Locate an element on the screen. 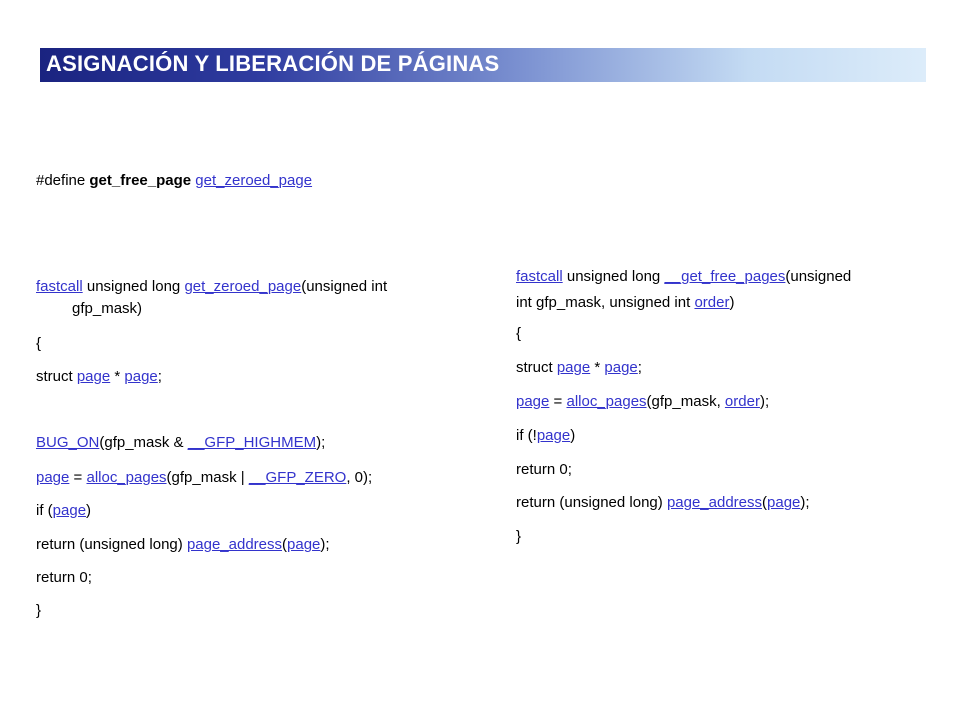  left-if-line: if (page) is located at coordinates (63, 511).